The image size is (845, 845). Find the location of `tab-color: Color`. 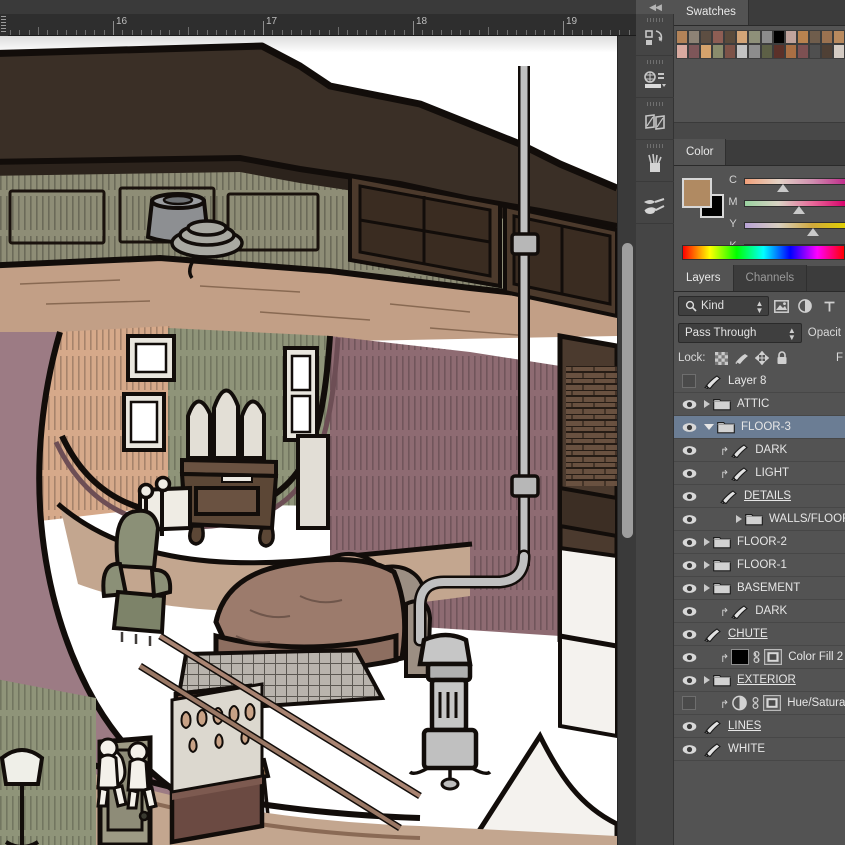

tab-color: Color is located at coordinates (700, 152).